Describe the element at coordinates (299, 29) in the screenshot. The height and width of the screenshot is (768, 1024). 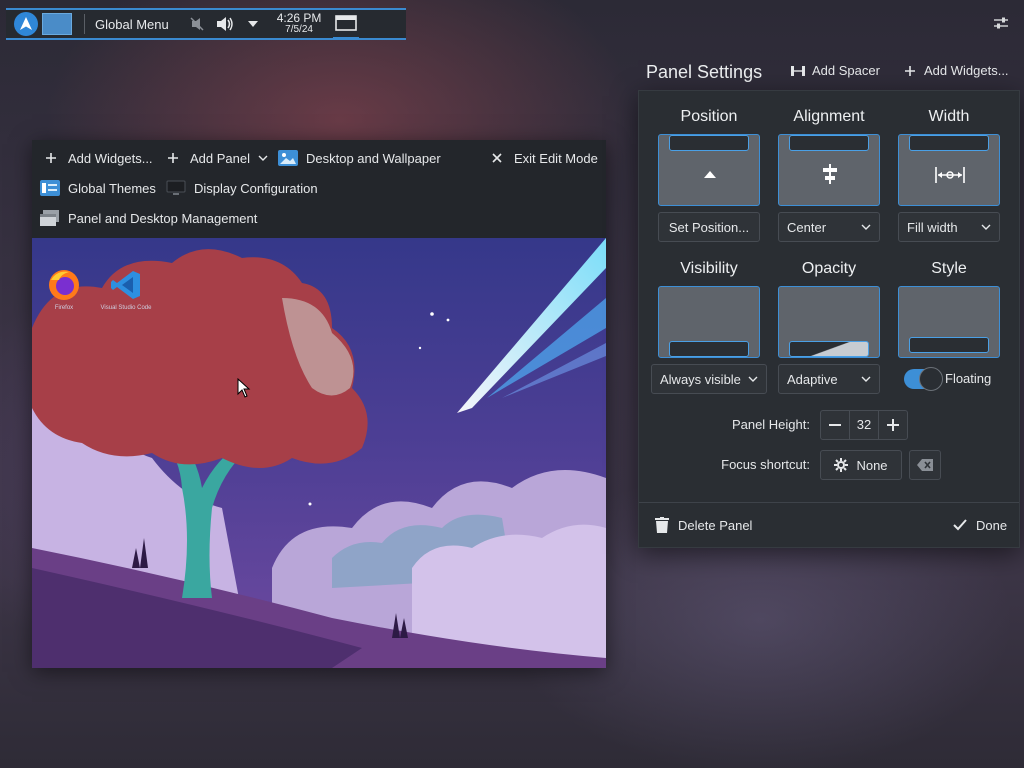
I see `clock-date: 7/5/24` at that location.